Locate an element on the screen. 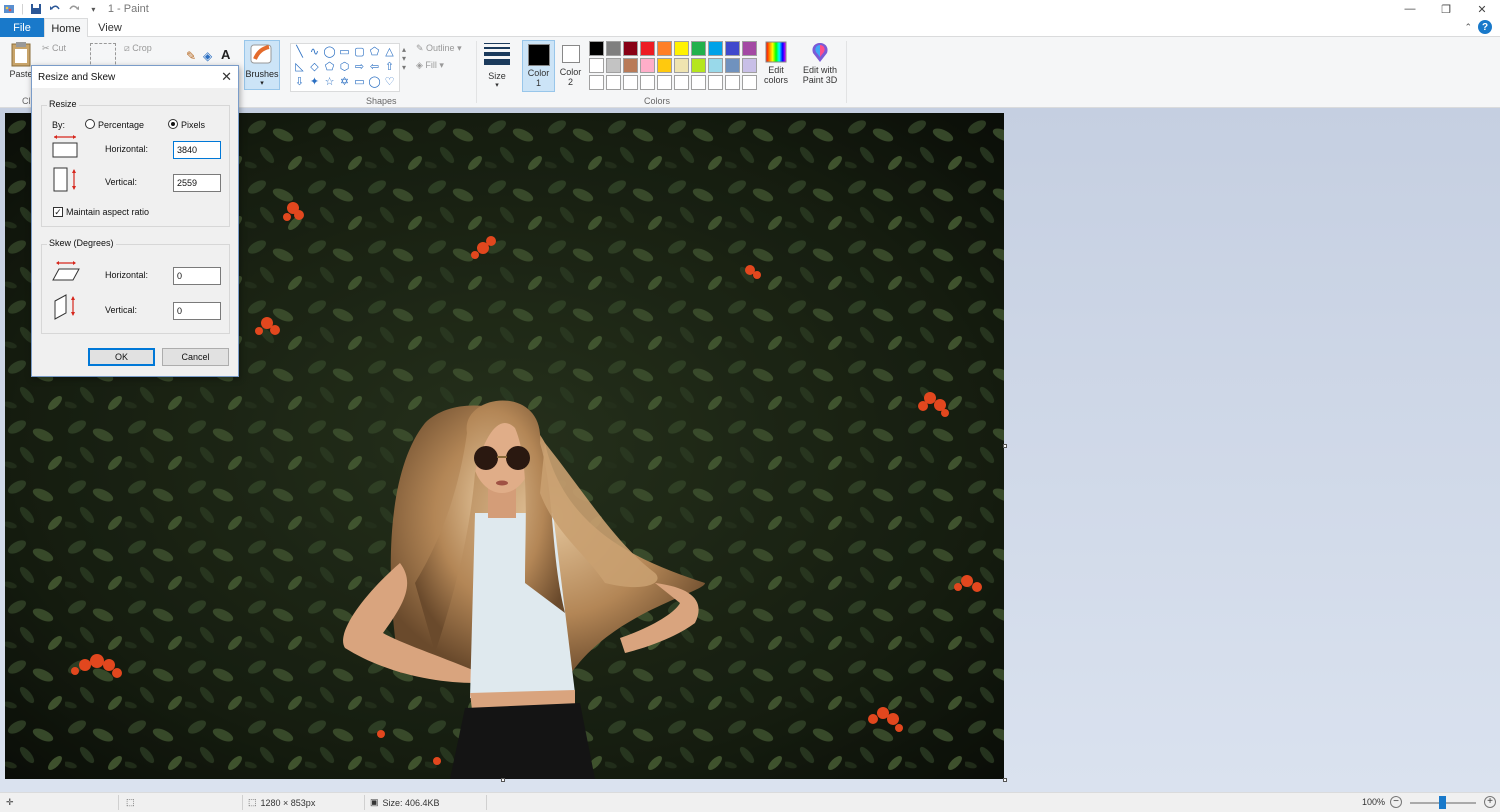 Image resolution: width=1500 pixels, height=812 pixels. help-icon: ? is located at coordinates (1485, 27).